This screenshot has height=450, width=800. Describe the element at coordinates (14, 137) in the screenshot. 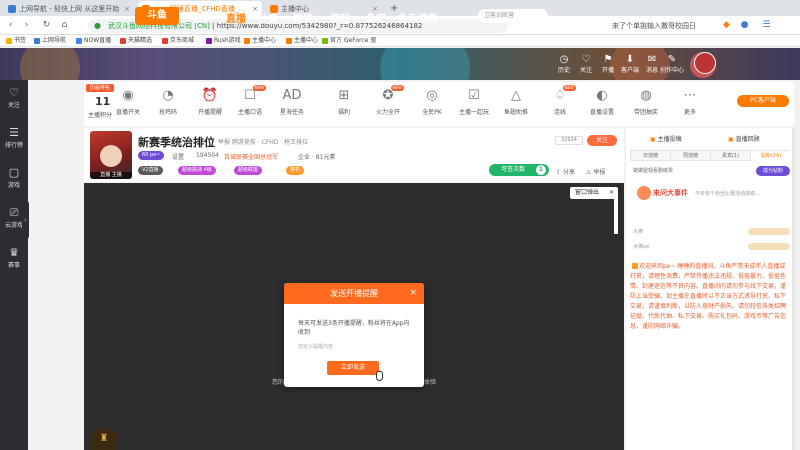

I see `sidebar-item-ranking: ☰ 排行榜` at that location.